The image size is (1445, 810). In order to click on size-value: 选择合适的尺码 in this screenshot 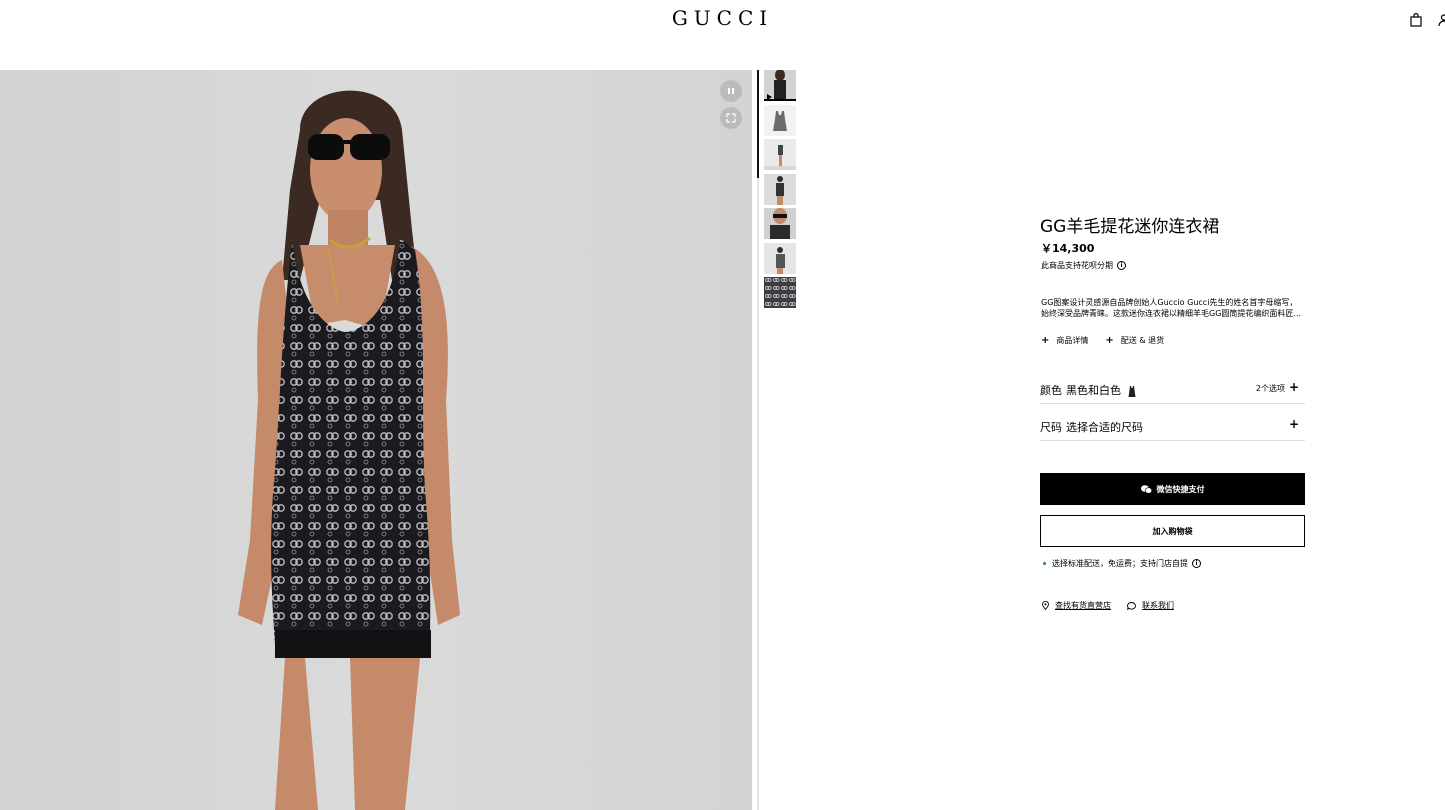, I will do `click(1104, 427)`.